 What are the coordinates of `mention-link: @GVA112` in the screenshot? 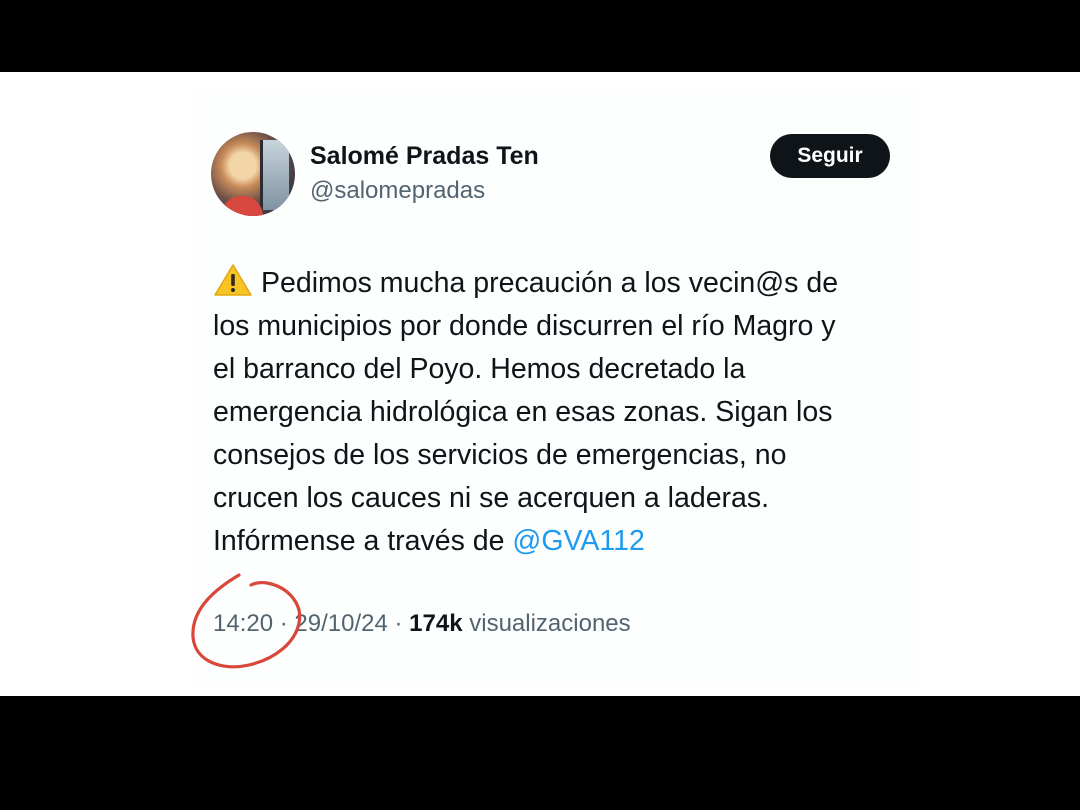 It's located at (578, 541).